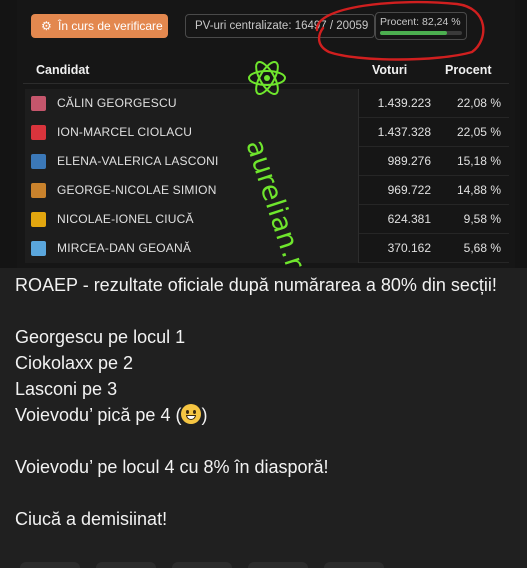 The image size is (527, 568). Describe the element at coordinates (117, 103) in the screenshot. I see `candidate-name: CĂLIN GEORGESCU` at that location.